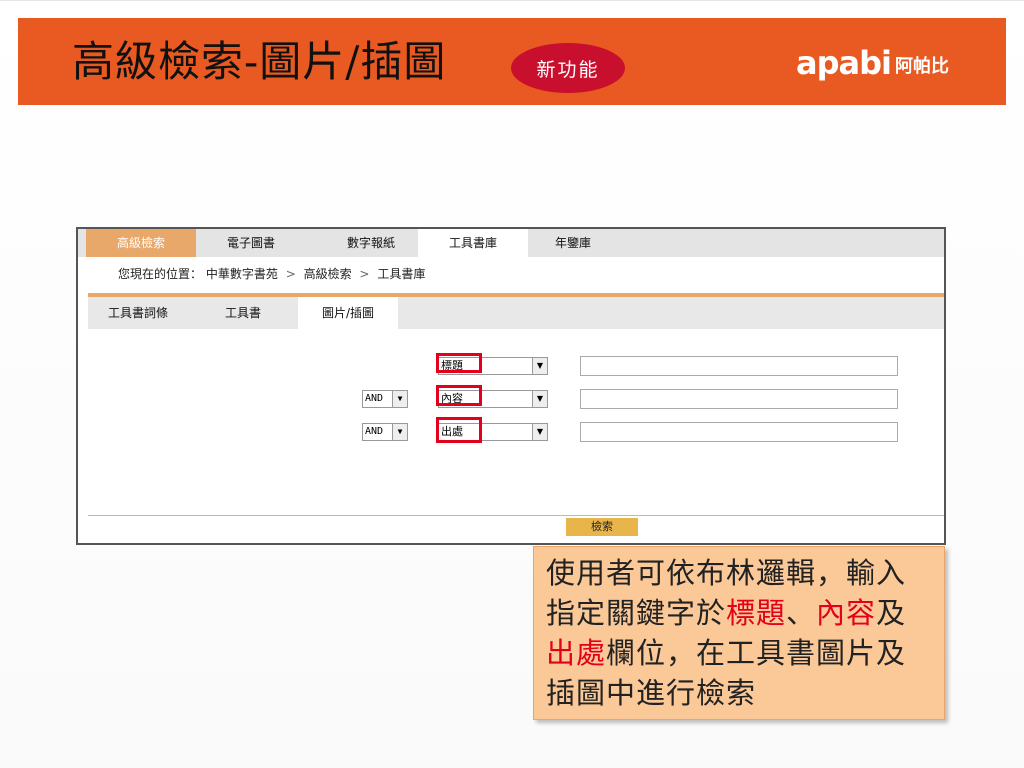 Image resolution: width=1024 pixels, height=768 pixels. What do you see at coordinates (385, 399) in the screenshot?
I see `operator-select-2: AND ▼` at bounding box center [385, 399].